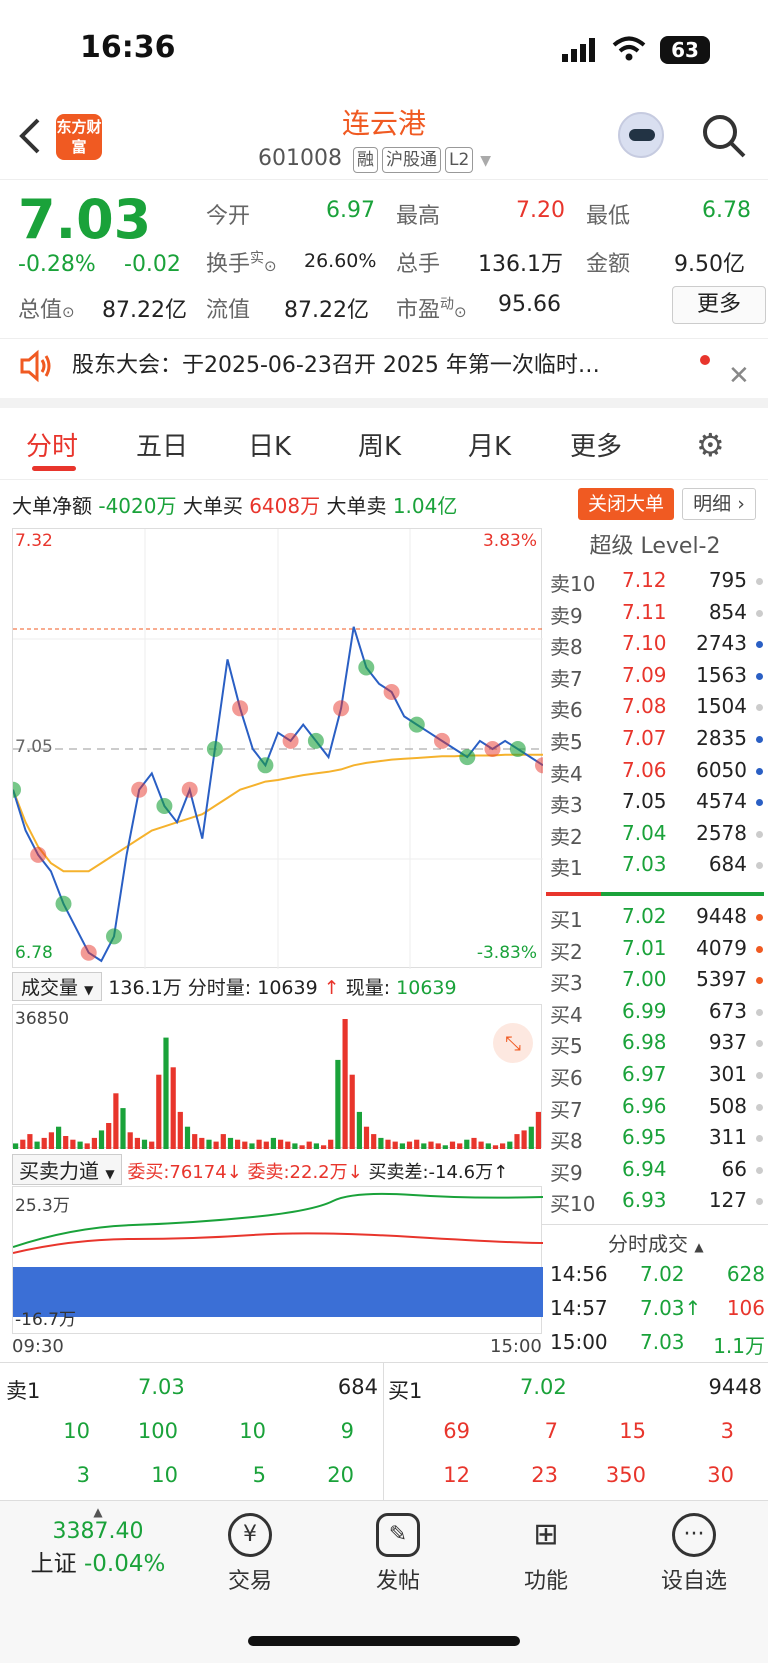  I want to click on tab-week-k: 周K, so click(379, 444).